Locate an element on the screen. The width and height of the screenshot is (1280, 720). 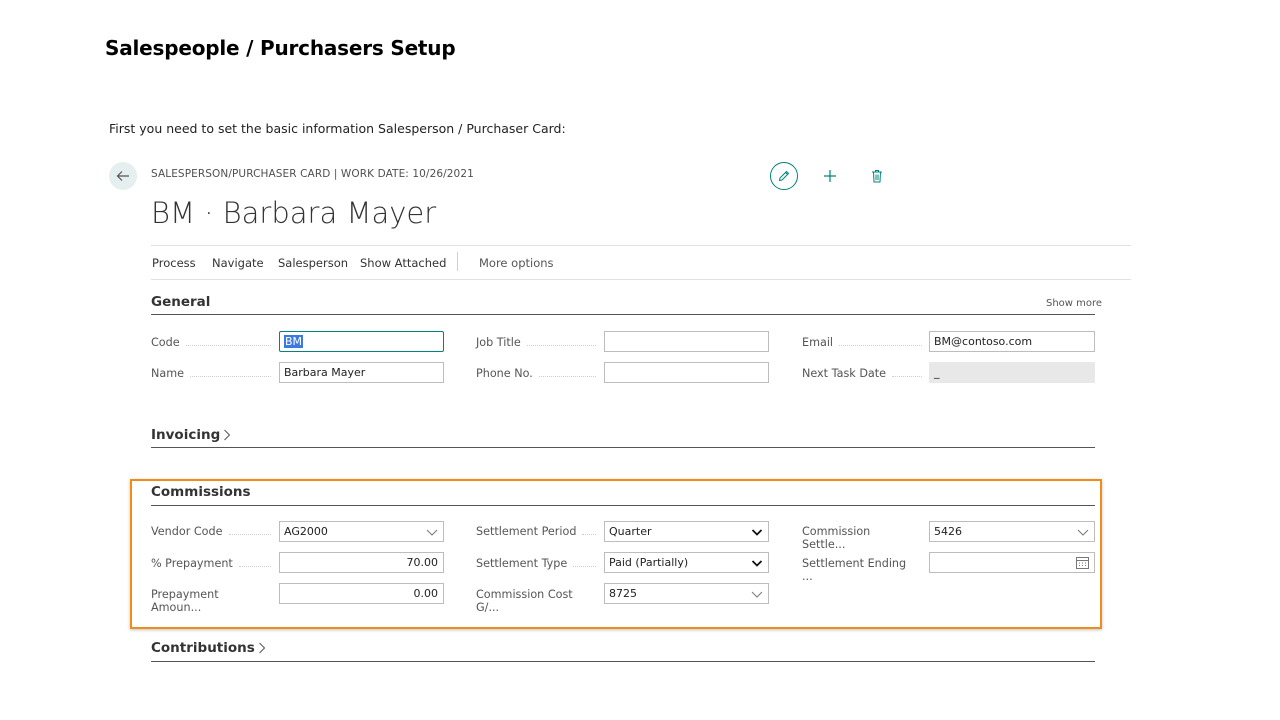
next-task-date-label: Next Task Date is located at coordinates (862, 373).